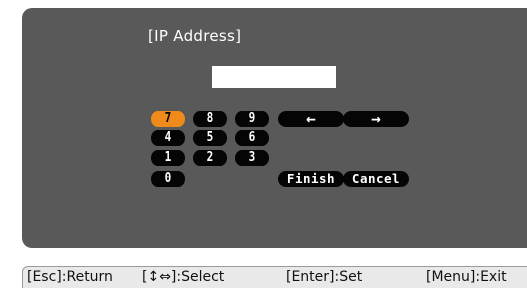 This screenshot has height=288, width=527. What do you see at coordinates (168, 119) in the screenshot?
I see `key-7: 7` at bounding box center [168, 119].